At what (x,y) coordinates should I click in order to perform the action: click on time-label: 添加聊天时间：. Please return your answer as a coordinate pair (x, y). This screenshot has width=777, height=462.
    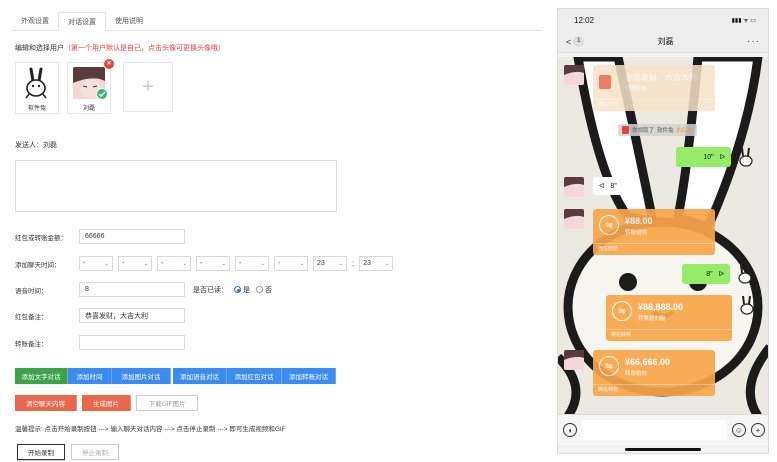
    Looking at the image, I should click on (38, 265).